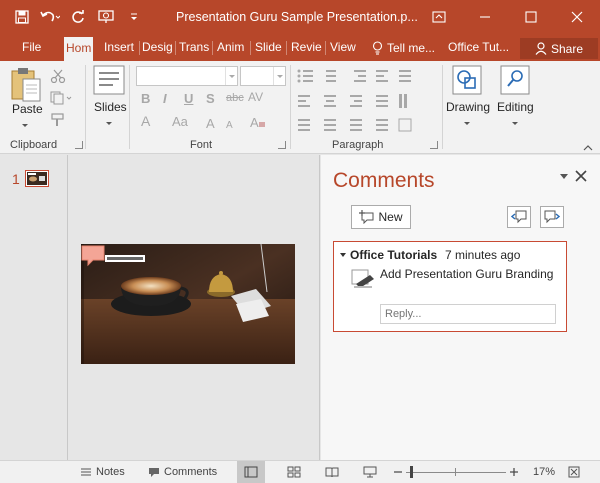 The image size is (600, 483). I want to click on share-button: Share, so click(559, 48).